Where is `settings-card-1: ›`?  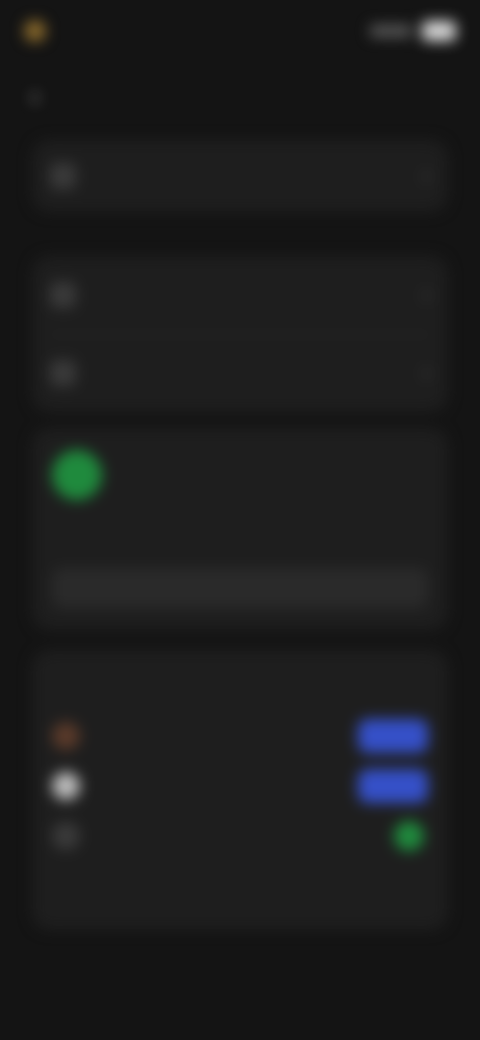 settings-card-1: › is located at coordinates (240, 176).